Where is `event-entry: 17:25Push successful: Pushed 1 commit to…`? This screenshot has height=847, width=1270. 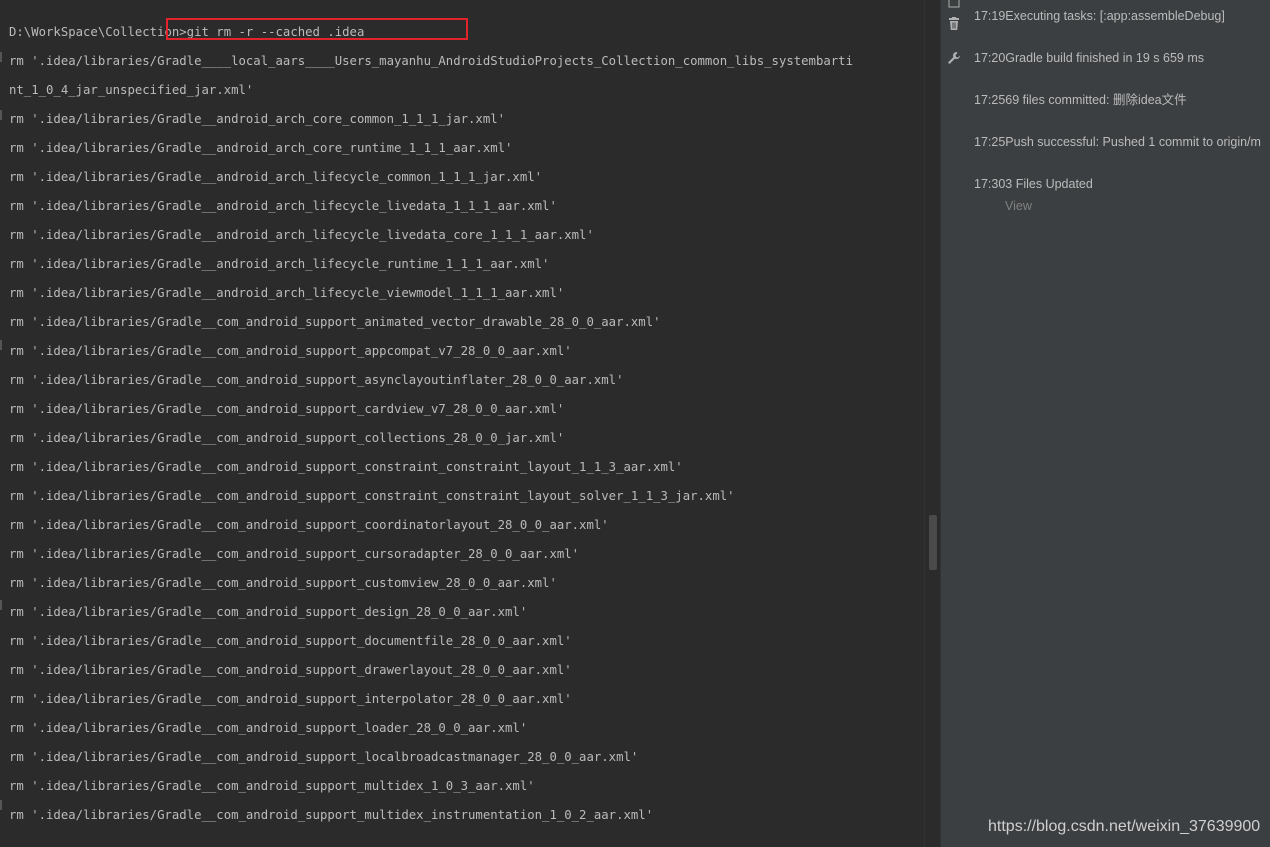
event-entry: 17:25Push successful: Pushed 1 commit to… is located at coordinates (1117, 142).